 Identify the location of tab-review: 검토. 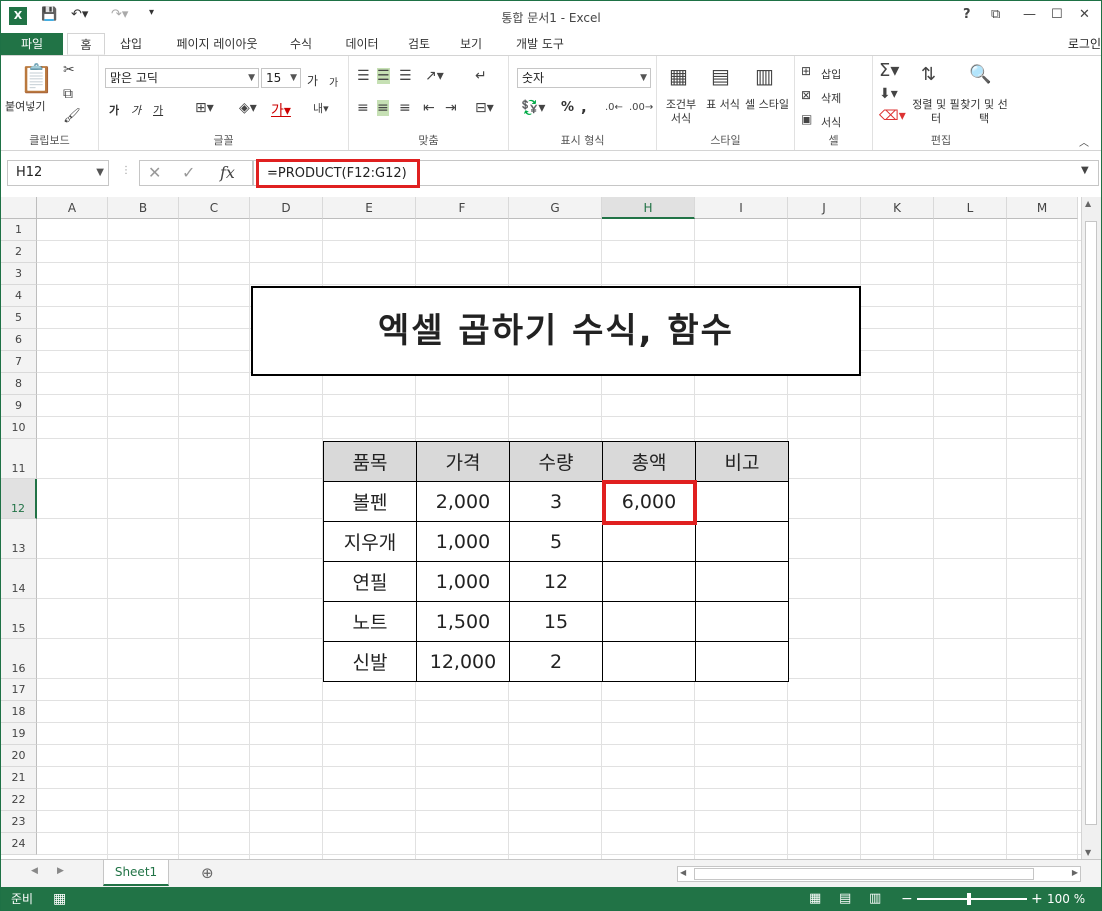
(419, 44).